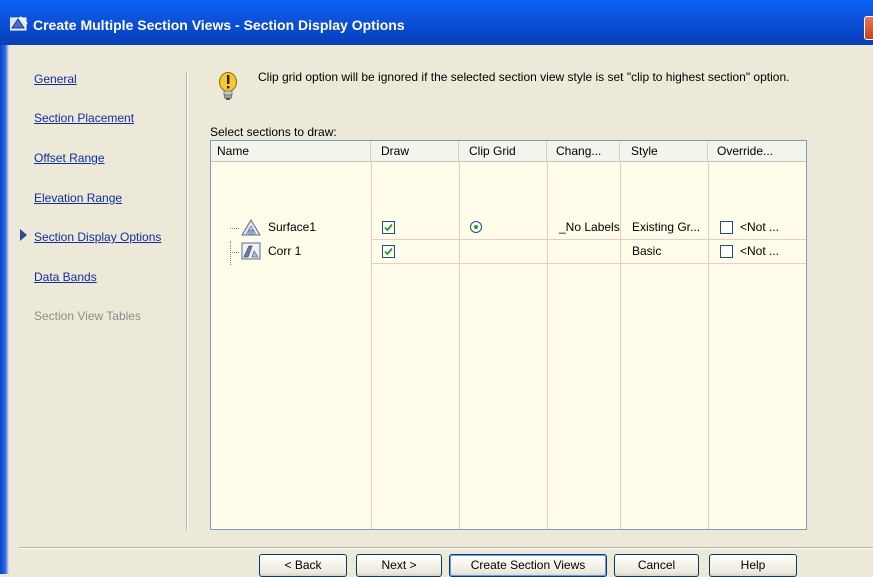  What do you see at coordinates (291, 151) in the screenshot?
I see `column-header-name: Name` at bounding box center [291, 151].